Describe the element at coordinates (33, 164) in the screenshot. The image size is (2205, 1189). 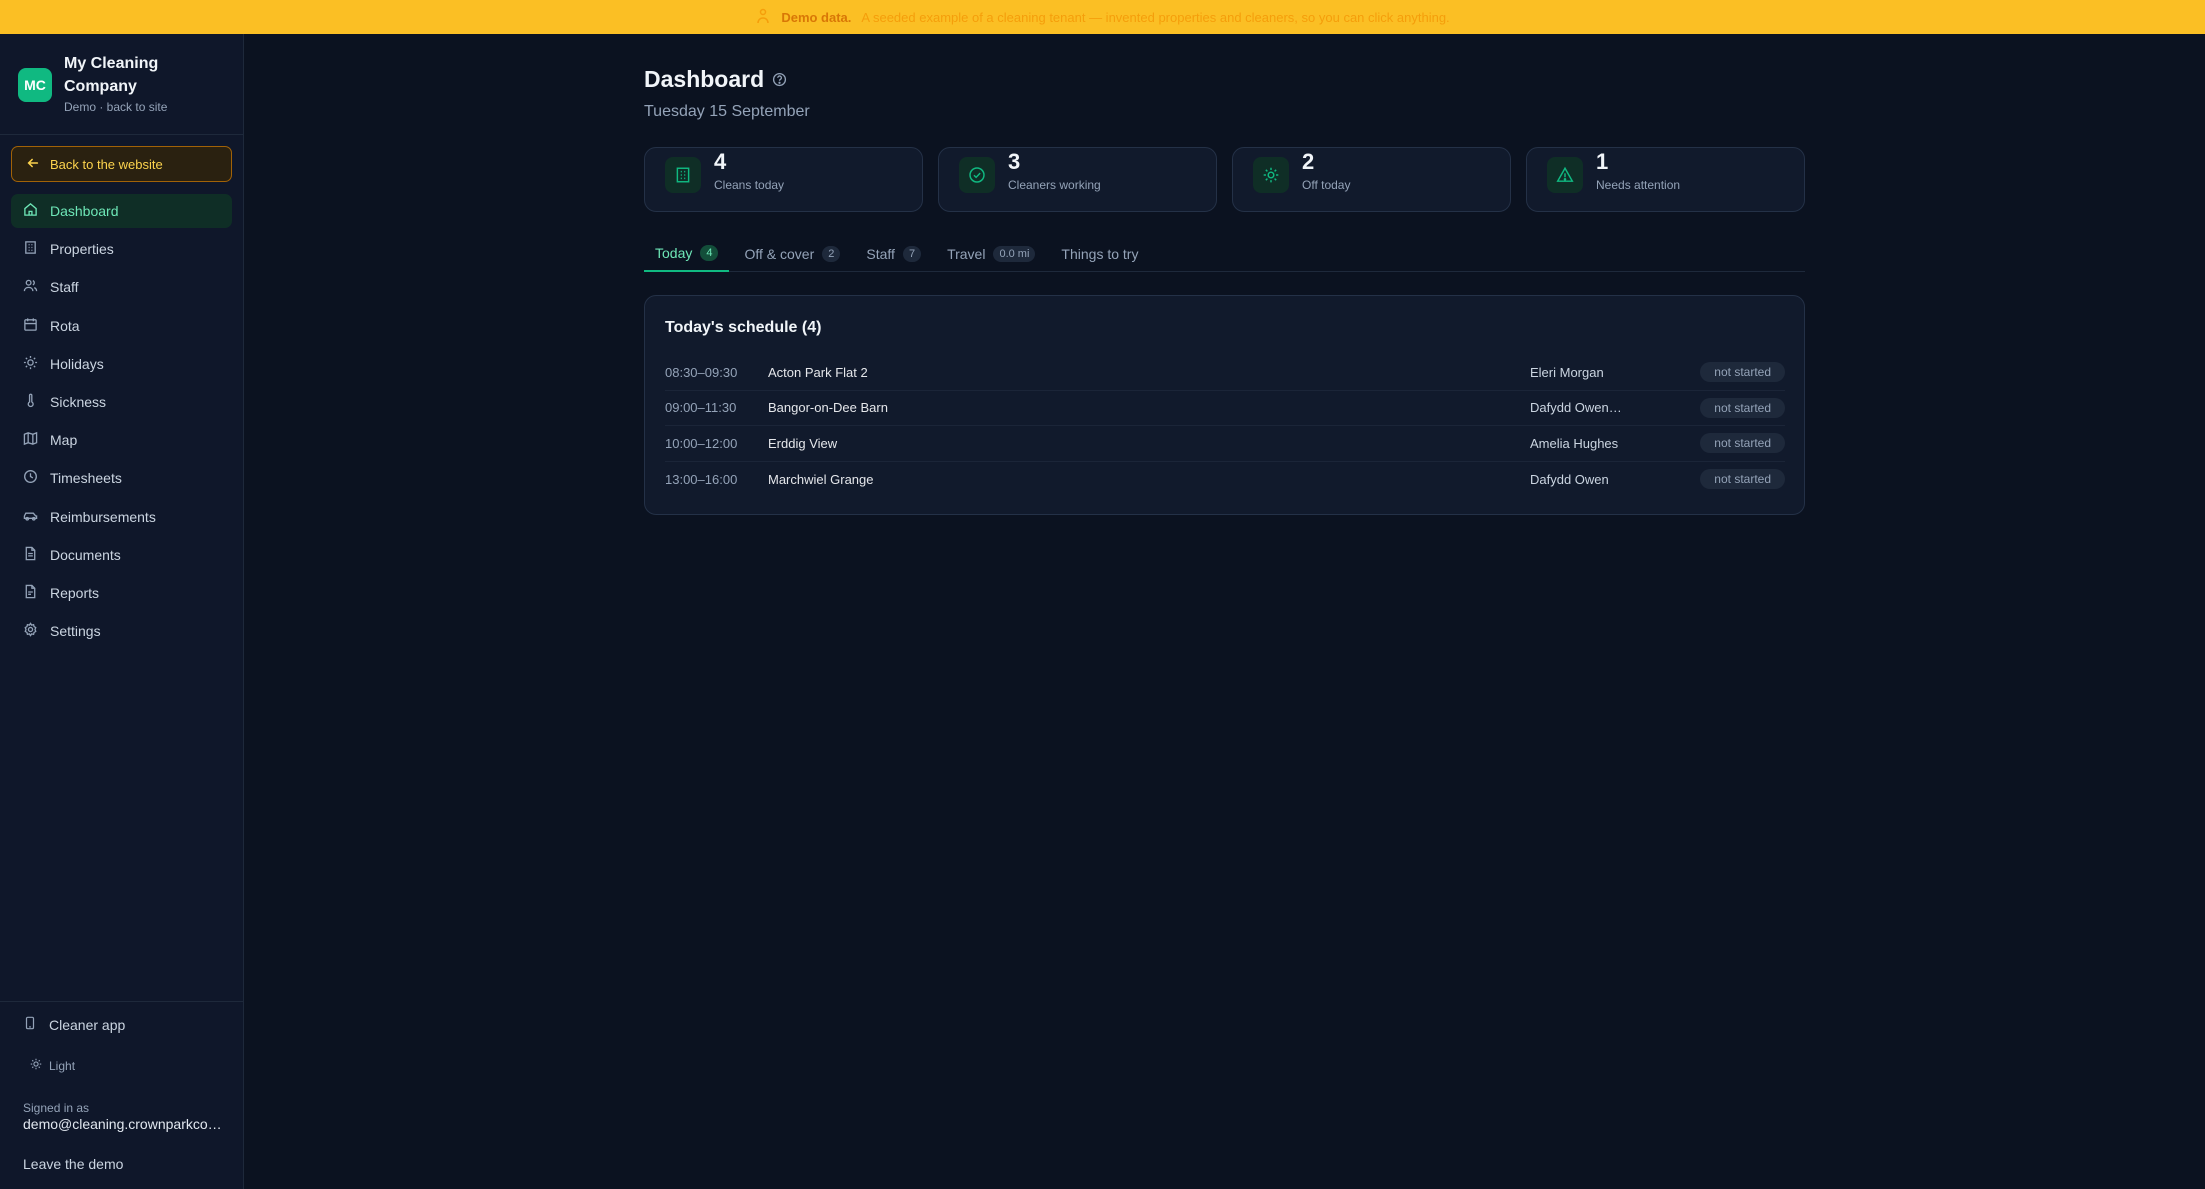
I see `arrow-left-icon` at that location.